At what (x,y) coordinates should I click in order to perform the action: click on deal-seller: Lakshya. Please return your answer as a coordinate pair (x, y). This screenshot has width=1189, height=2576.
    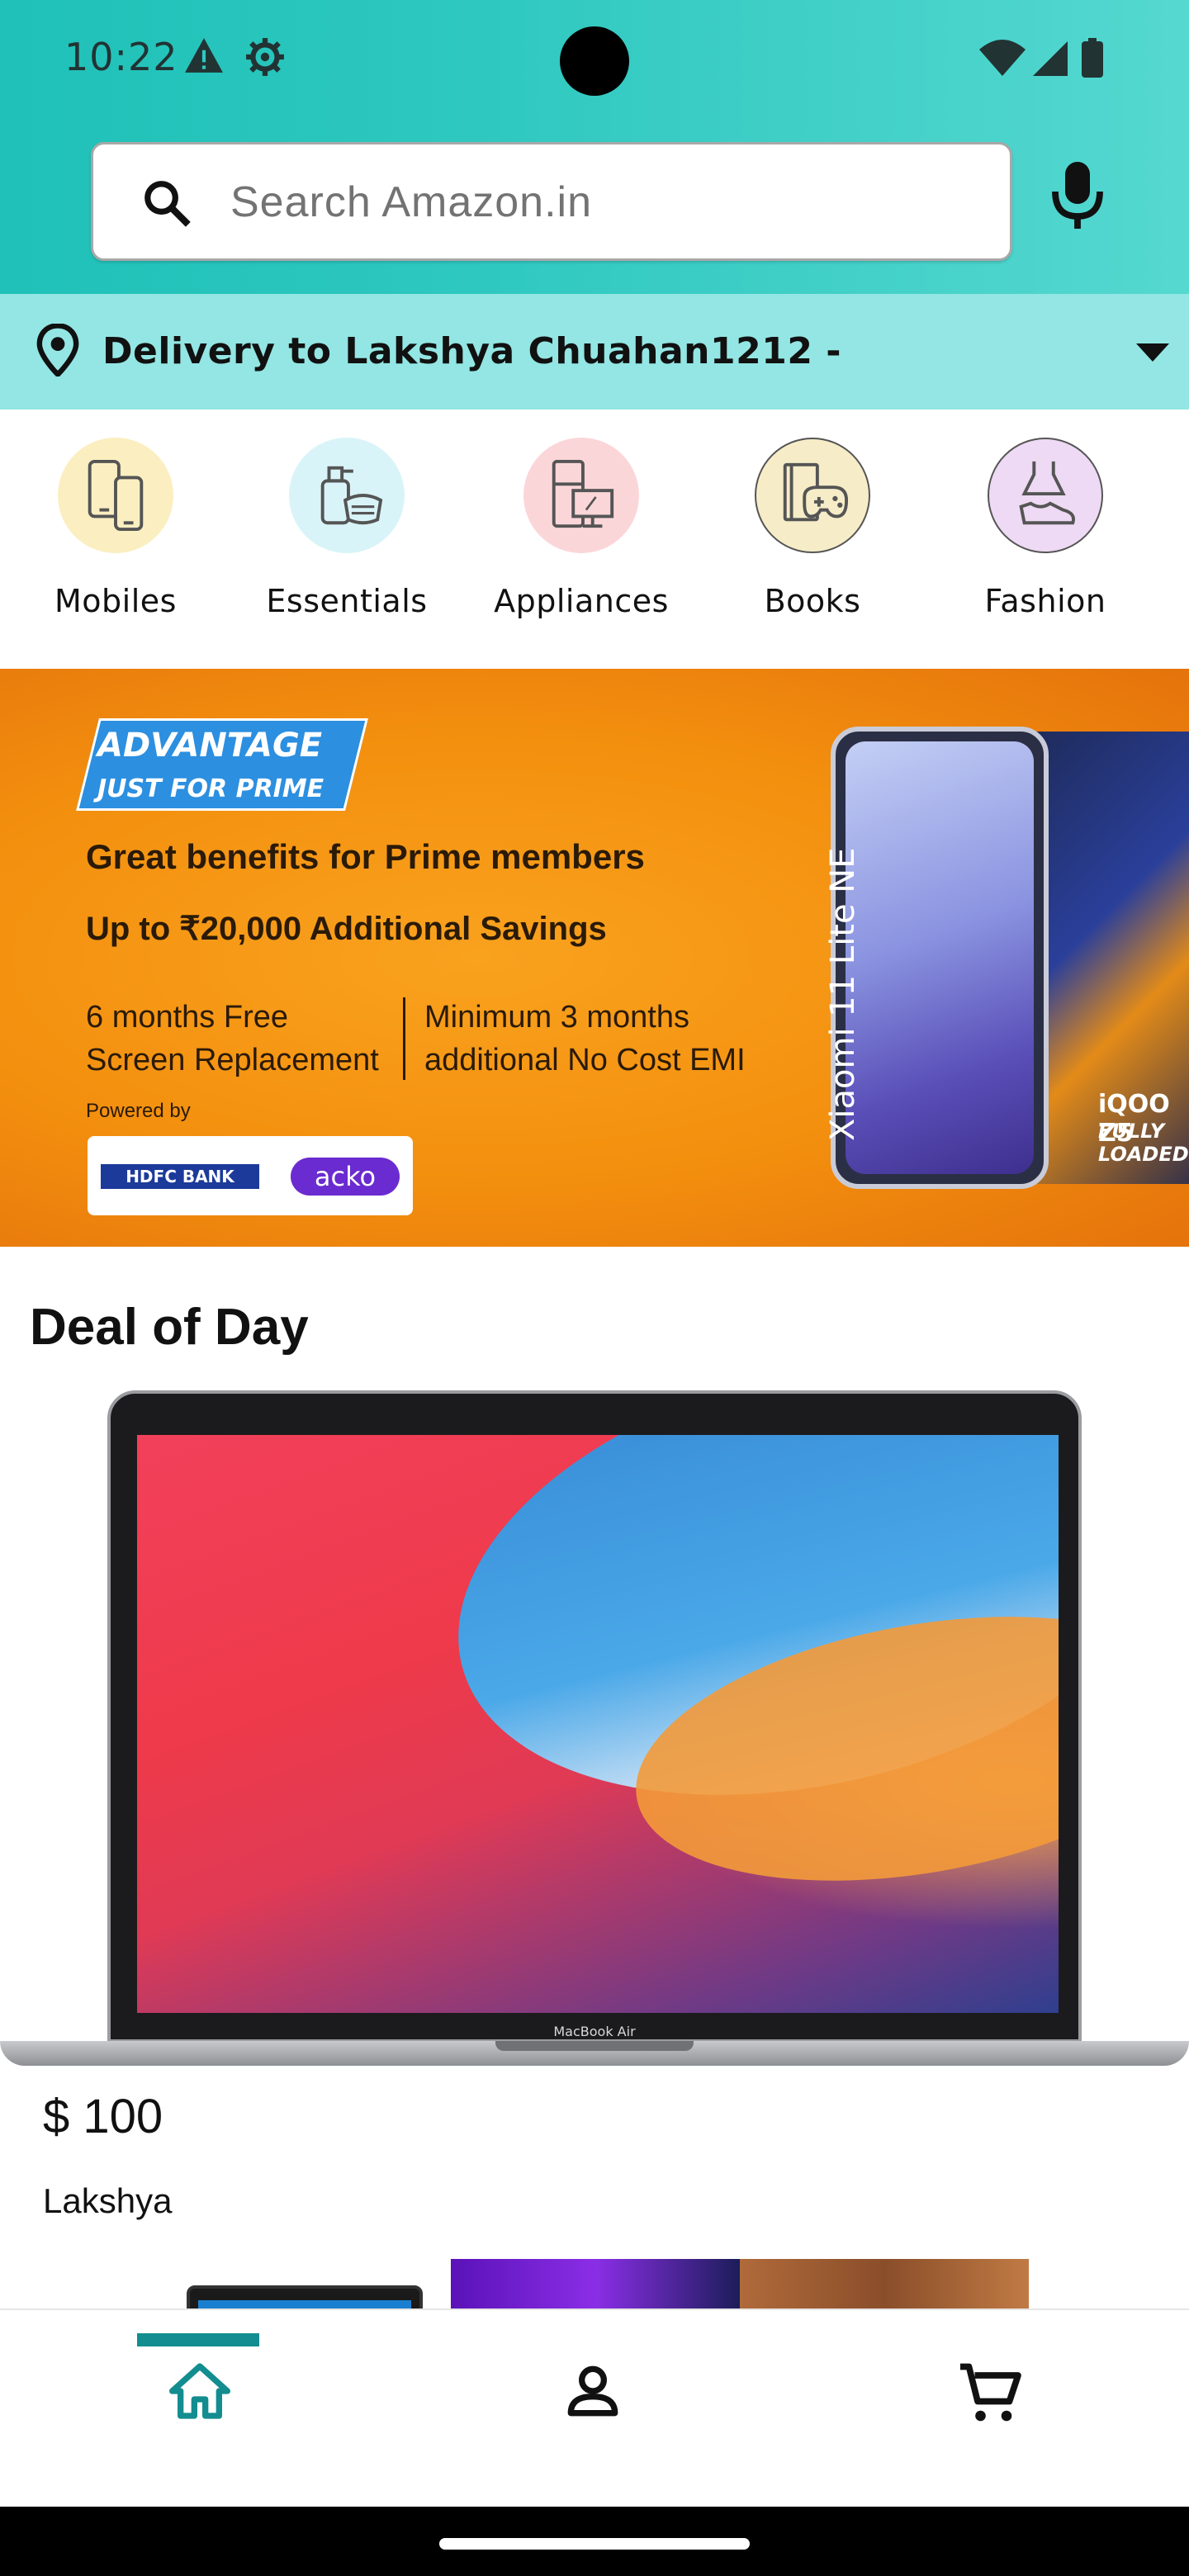
    Looking at the image, I should click on (108, 2200).